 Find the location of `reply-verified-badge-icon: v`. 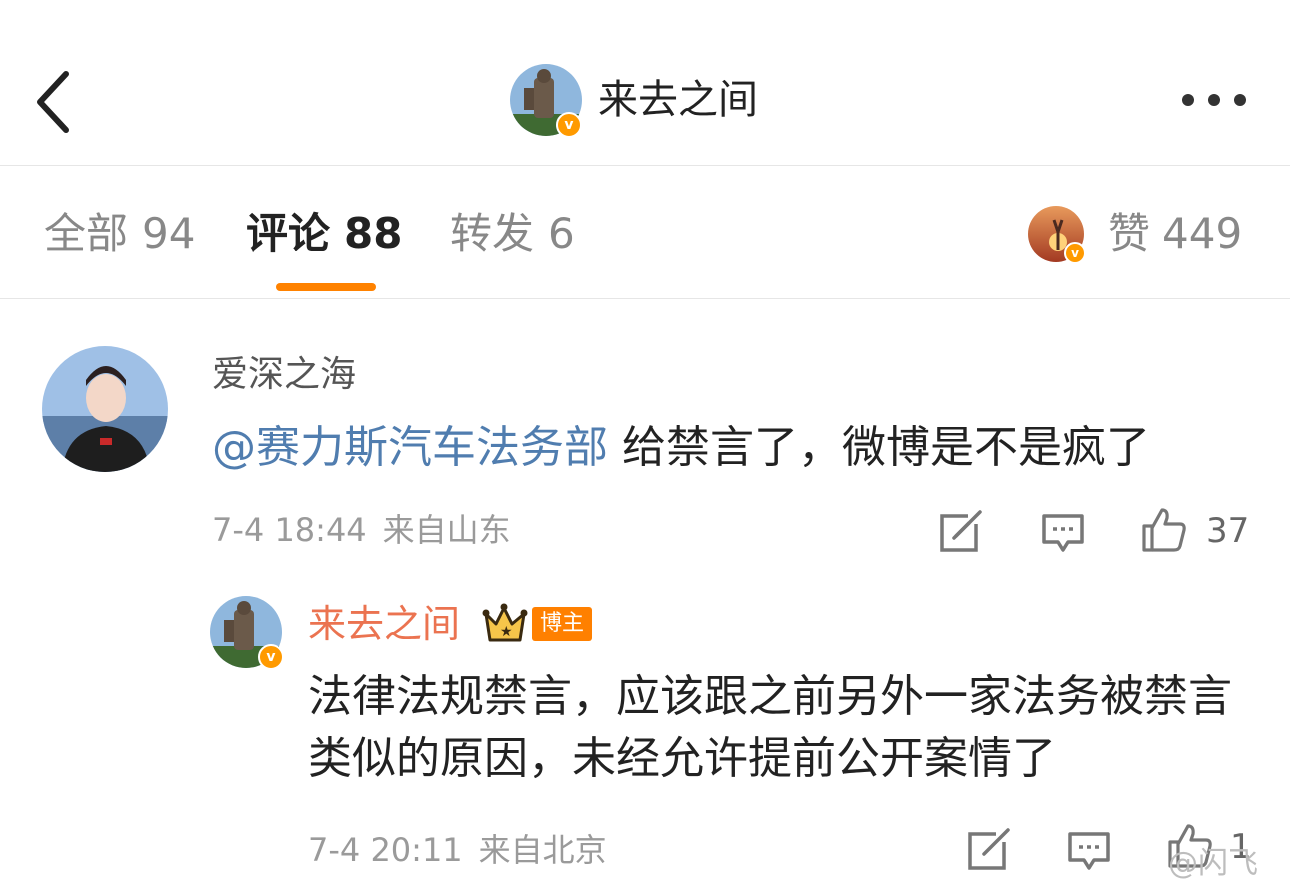

reply-verified-badge-icon: v is located at coordinates (271, 657).